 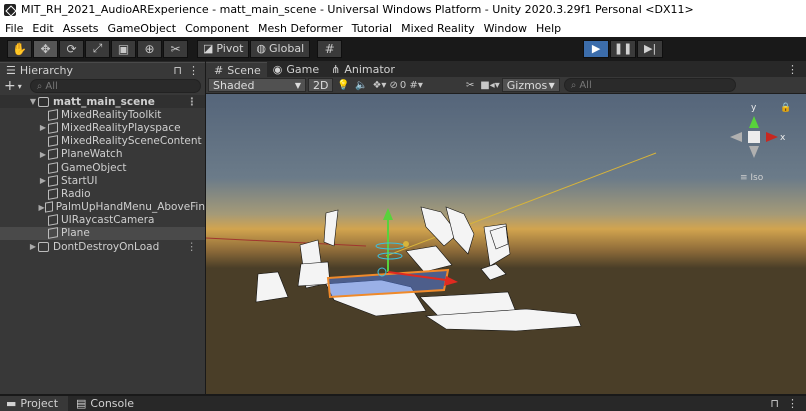 What do you see at coordinates (236, 69) in the screenshot?
I see `tab-scene: # Scene` at bounding box center [236, 69].